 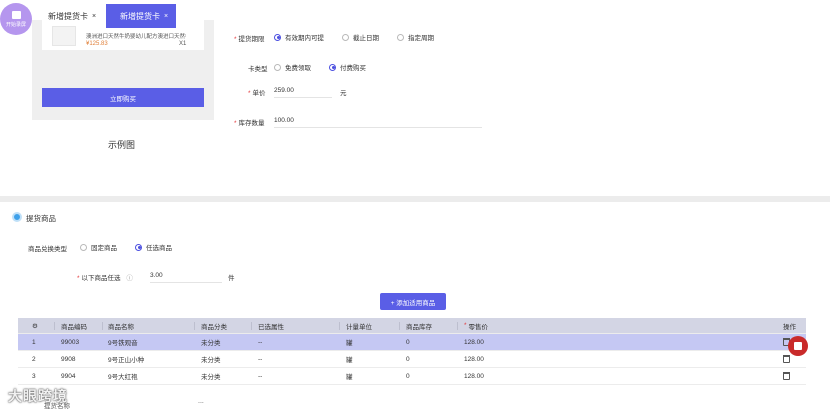 What do you see at coordinates (258, 69) in the screenshot?
I see `card-type-label: 卡类型` at bounding box center [258, 69].